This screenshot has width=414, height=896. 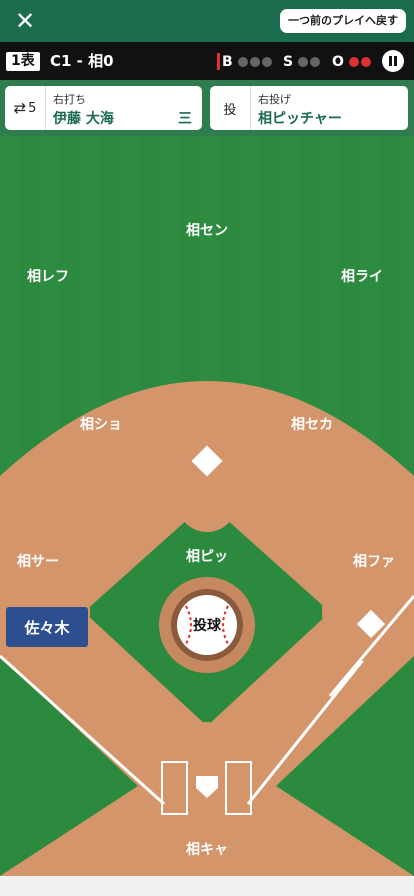 I want to click on runner-third-base: 佐々木, so click(x=47, y=627).